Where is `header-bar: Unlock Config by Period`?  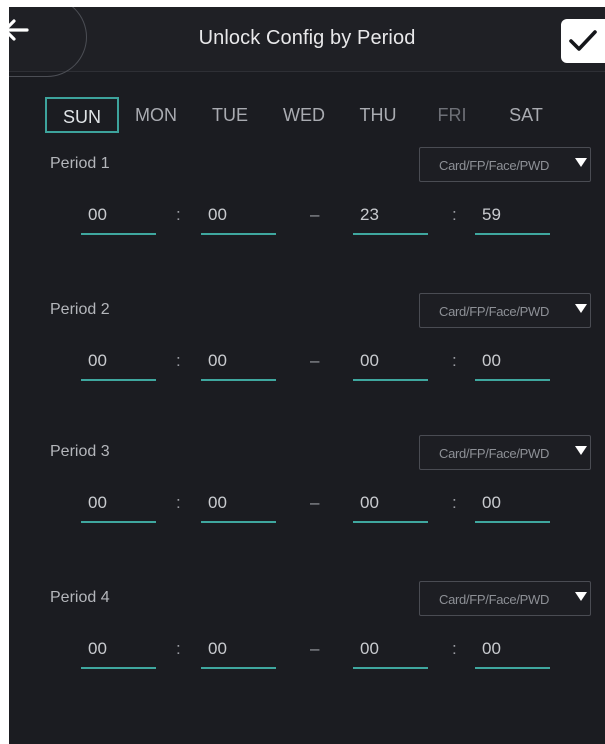
header-bar: Unlock Config by Period is located at coordinates (307, 42).